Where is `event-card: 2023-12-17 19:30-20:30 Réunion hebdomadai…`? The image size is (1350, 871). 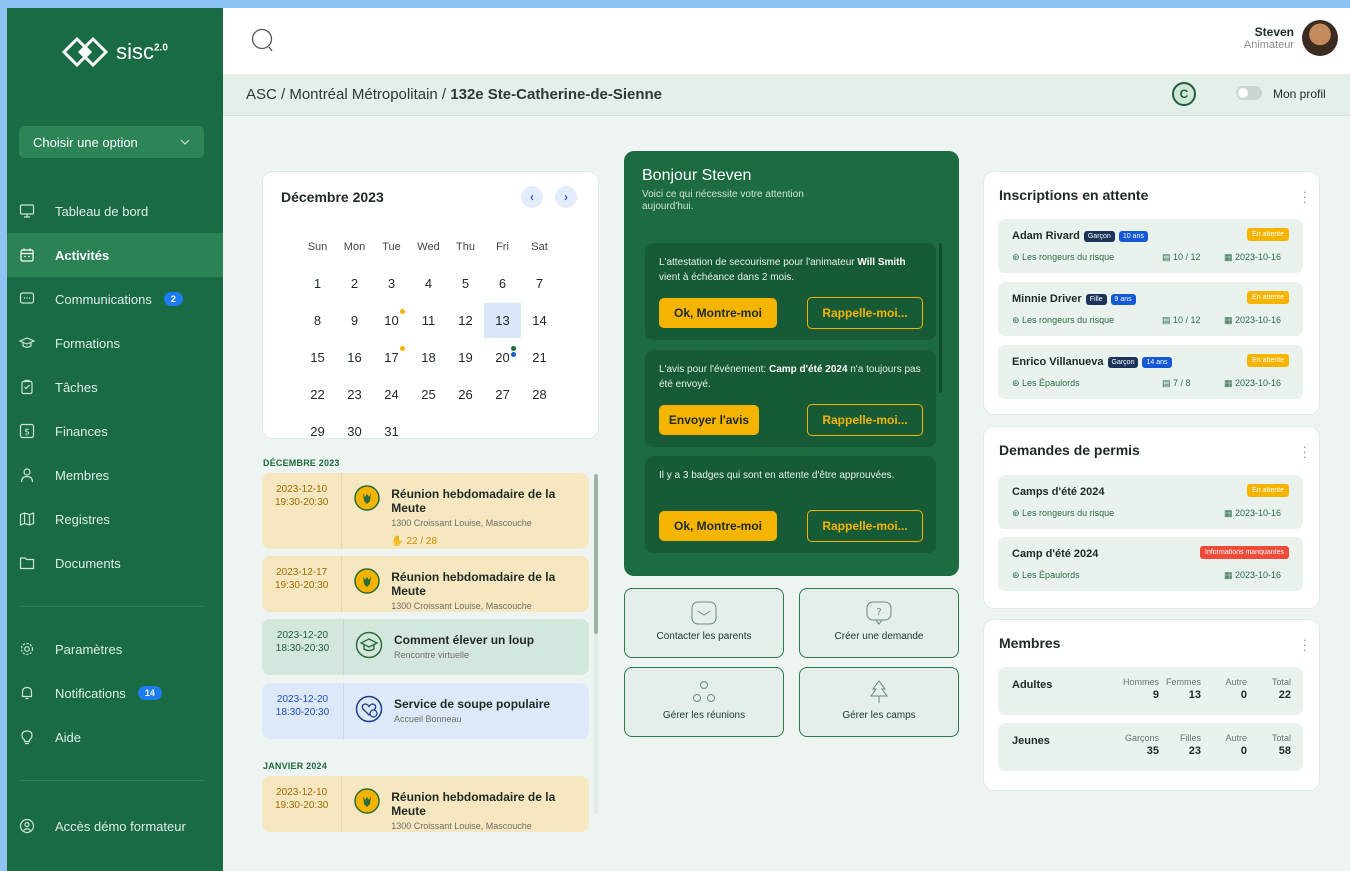 event-card: 2023-12-17 19:30-20:30 Réunion hebdomadai… is located at coordinates (425, 584).